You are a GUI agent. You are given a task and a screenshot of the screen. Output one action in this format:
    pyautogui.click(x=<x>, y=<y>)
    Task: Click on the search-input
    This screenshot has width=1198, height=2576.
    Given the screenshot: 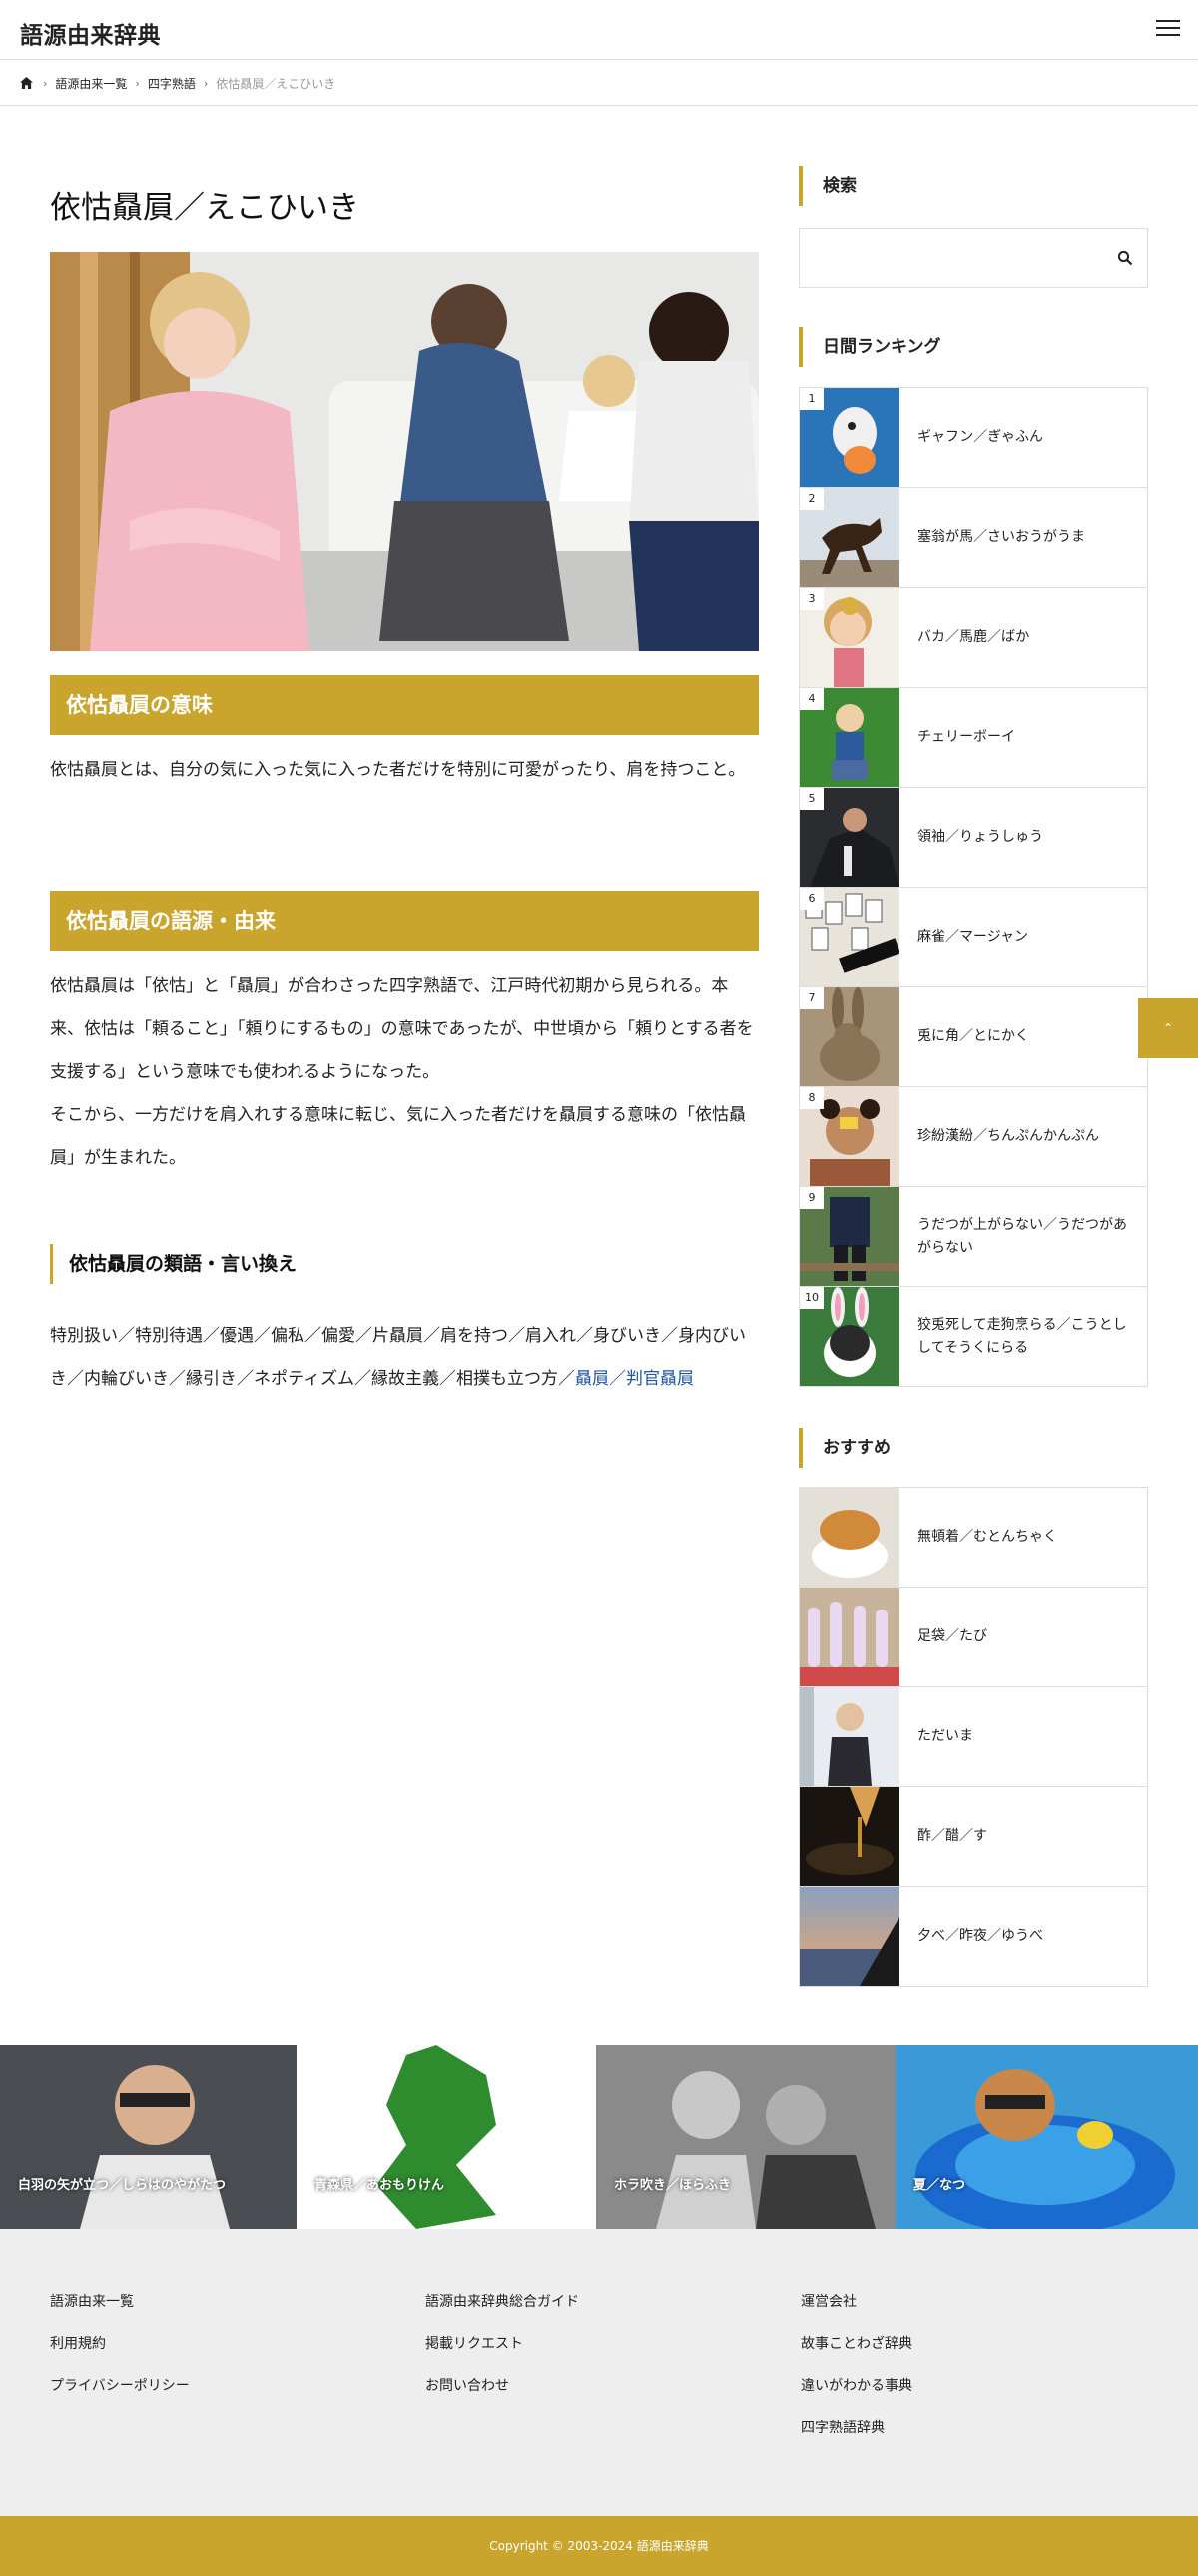 What is the action you would take?
    pyautogui.click(x=944, y=258)
    